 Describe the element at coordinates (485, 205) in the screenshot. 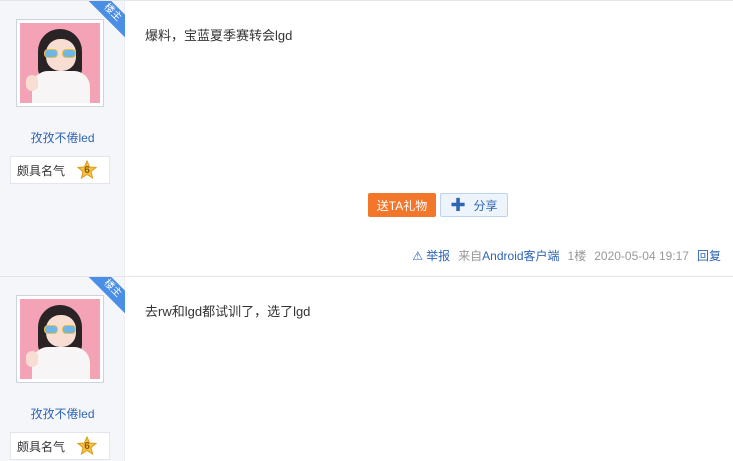

I see `share-label: 分享` at that location.